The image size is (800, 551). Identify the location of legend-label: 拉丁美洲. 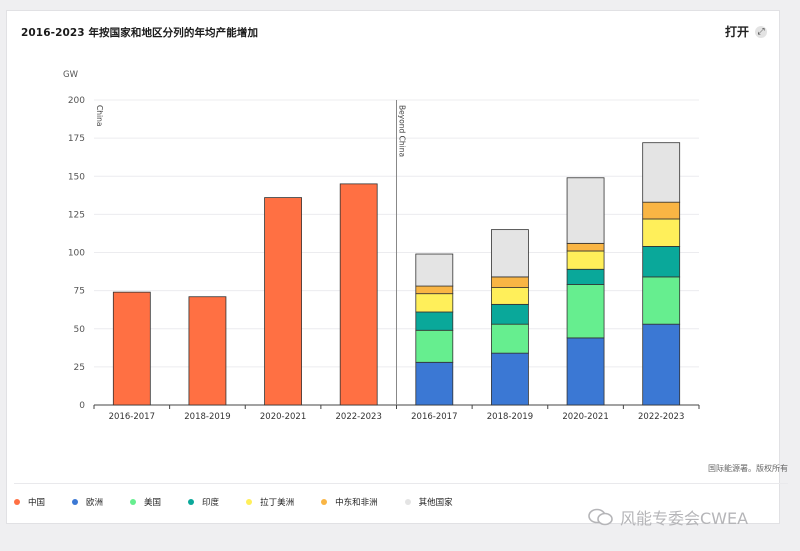
(277, 503).